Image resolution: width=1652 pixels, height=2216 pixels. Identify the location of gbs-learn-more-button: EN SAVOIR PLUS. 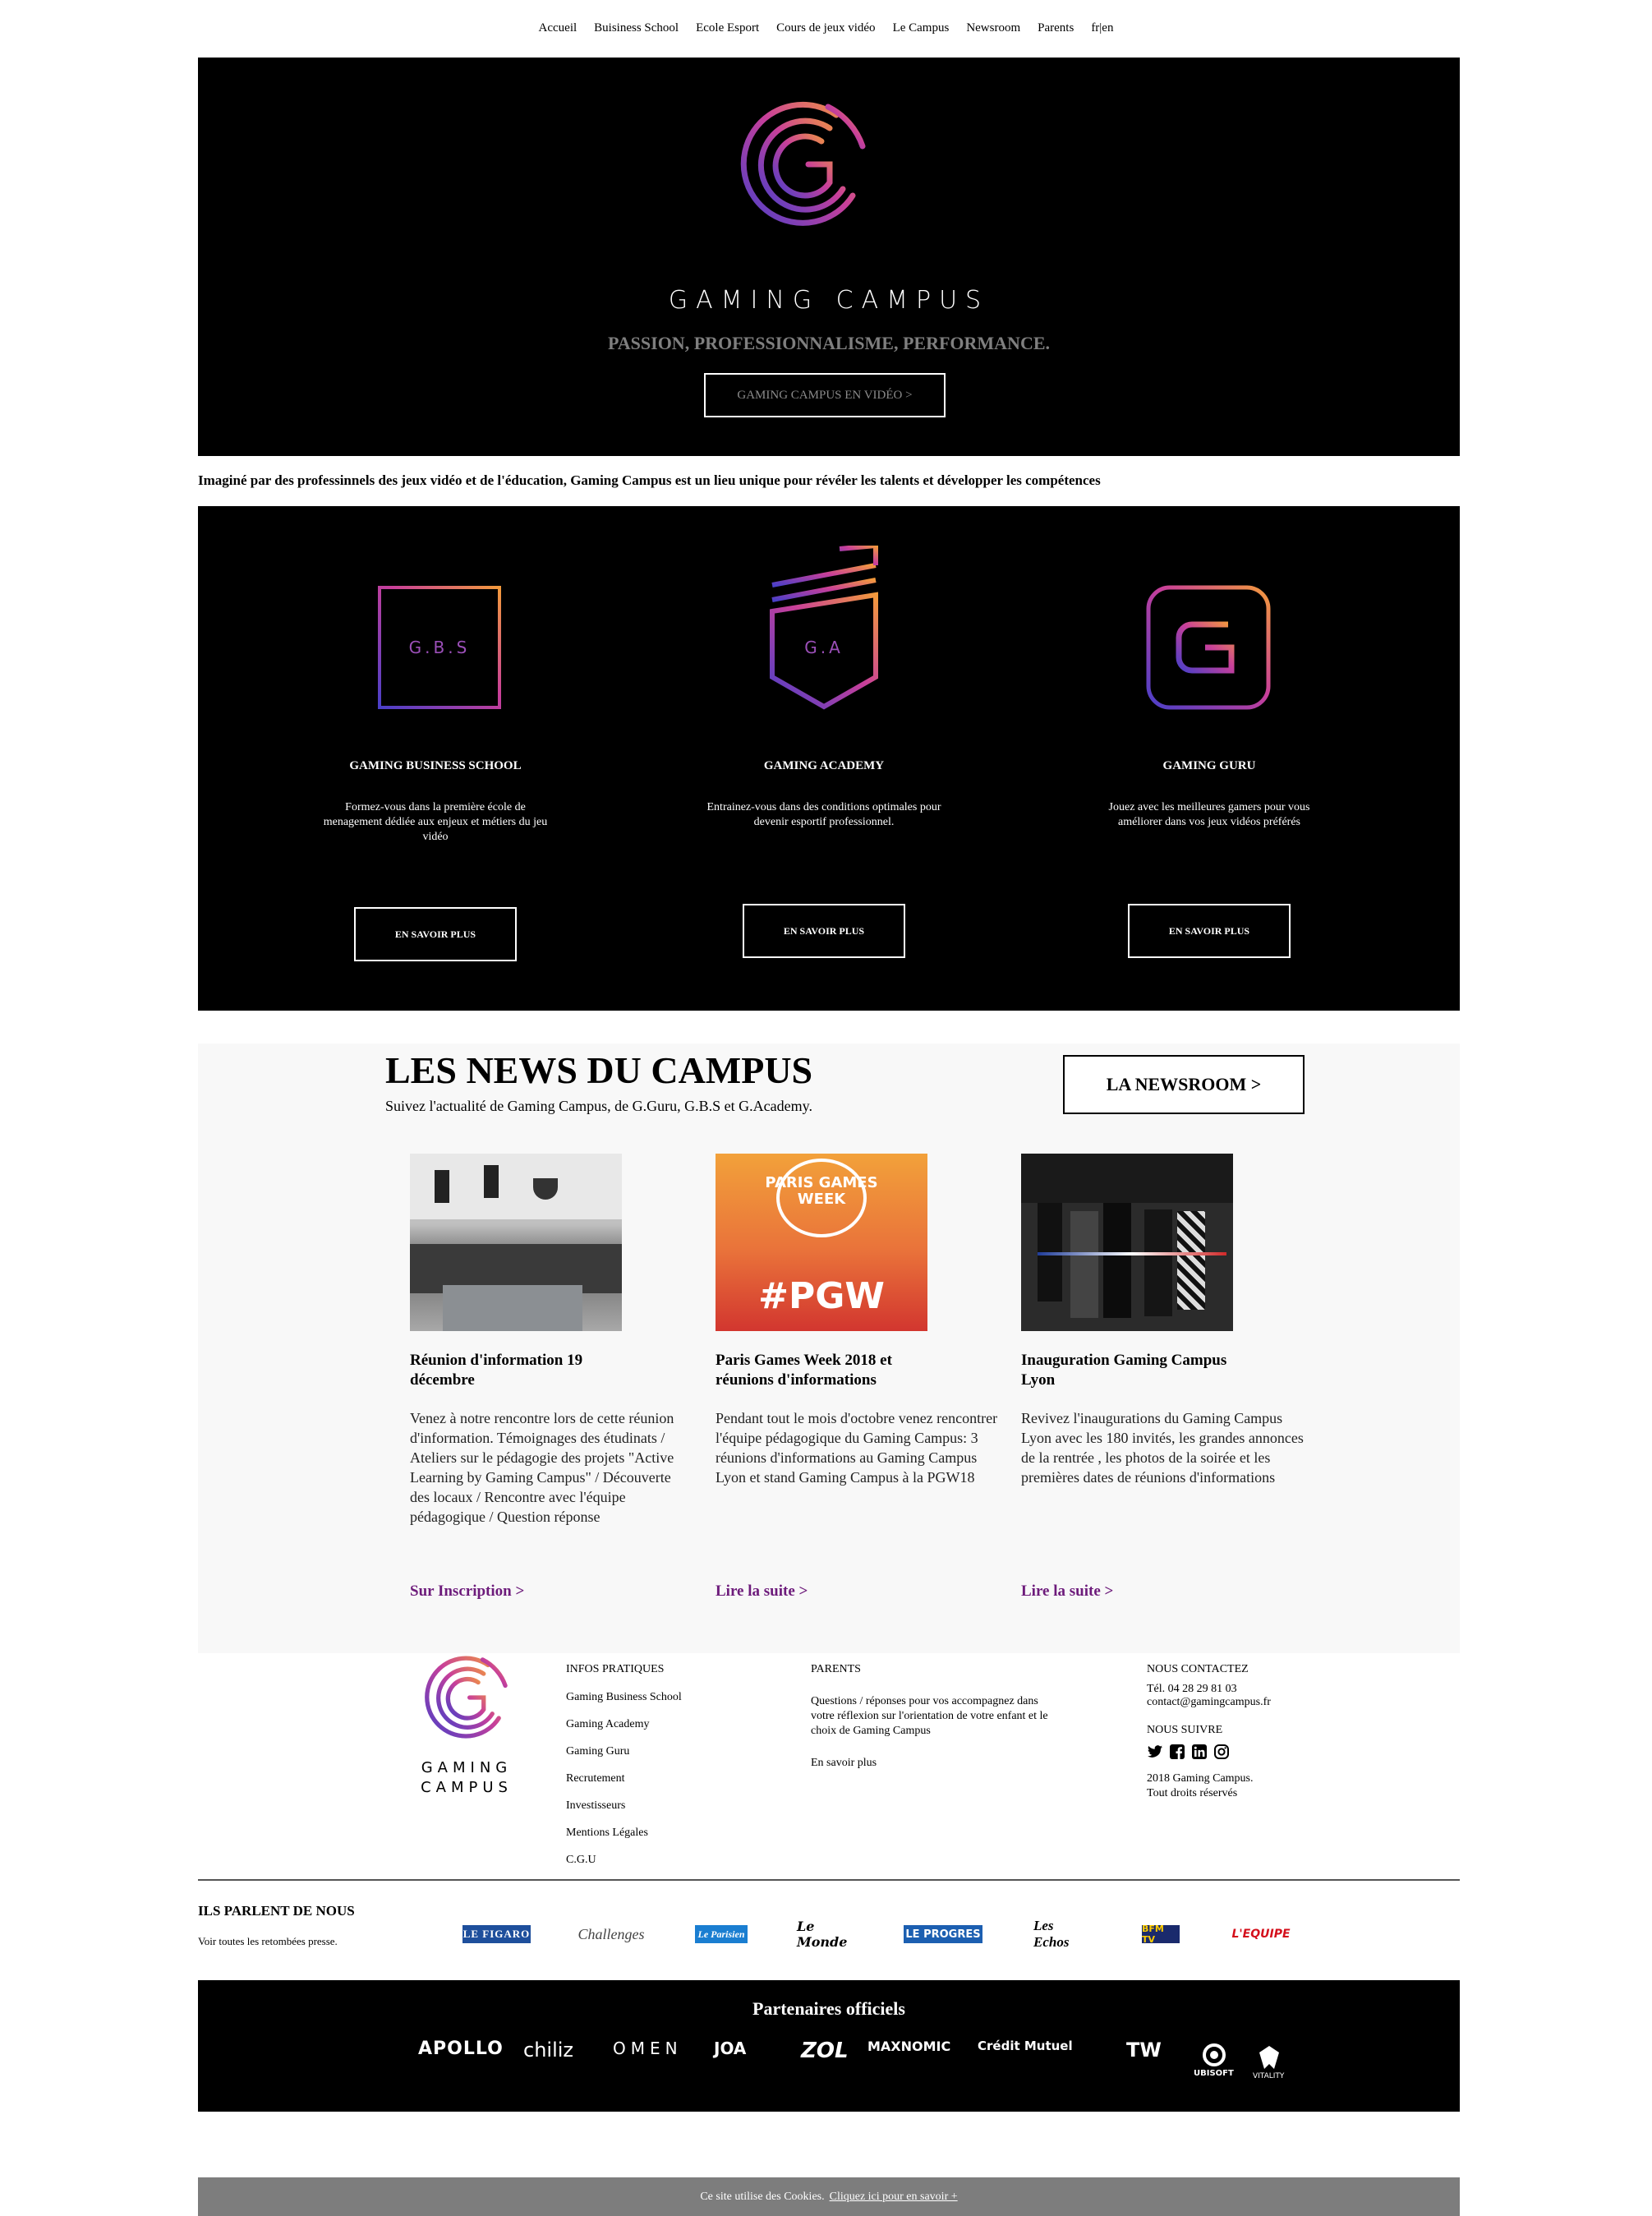
(436, 934).